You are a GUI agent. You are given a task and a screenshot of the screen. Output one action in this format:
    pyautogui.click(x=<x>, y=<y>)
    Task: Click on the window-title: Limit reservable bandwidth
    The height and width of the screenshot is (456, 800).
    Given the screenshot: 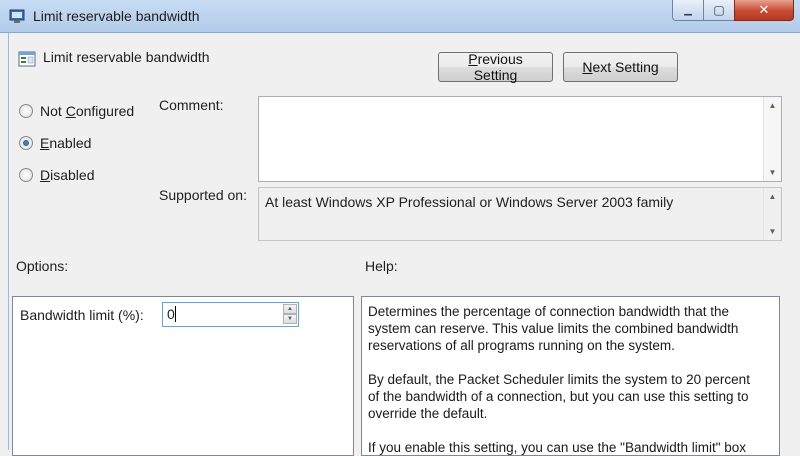 What is the action you would take?
    pyautogui.click(x=116, y=16)
    